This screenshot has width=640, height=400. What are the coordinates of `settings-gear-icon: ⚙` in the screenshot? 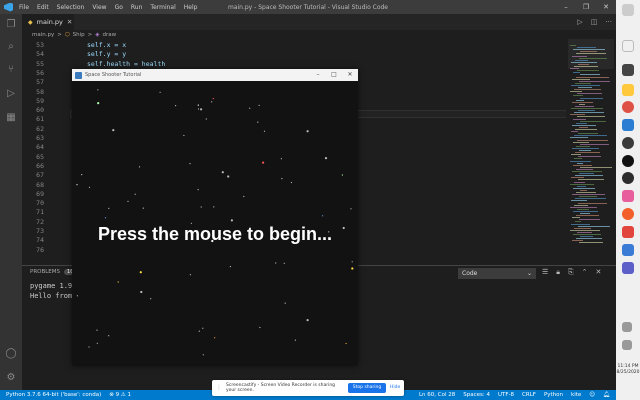 It's located at (11, 378).